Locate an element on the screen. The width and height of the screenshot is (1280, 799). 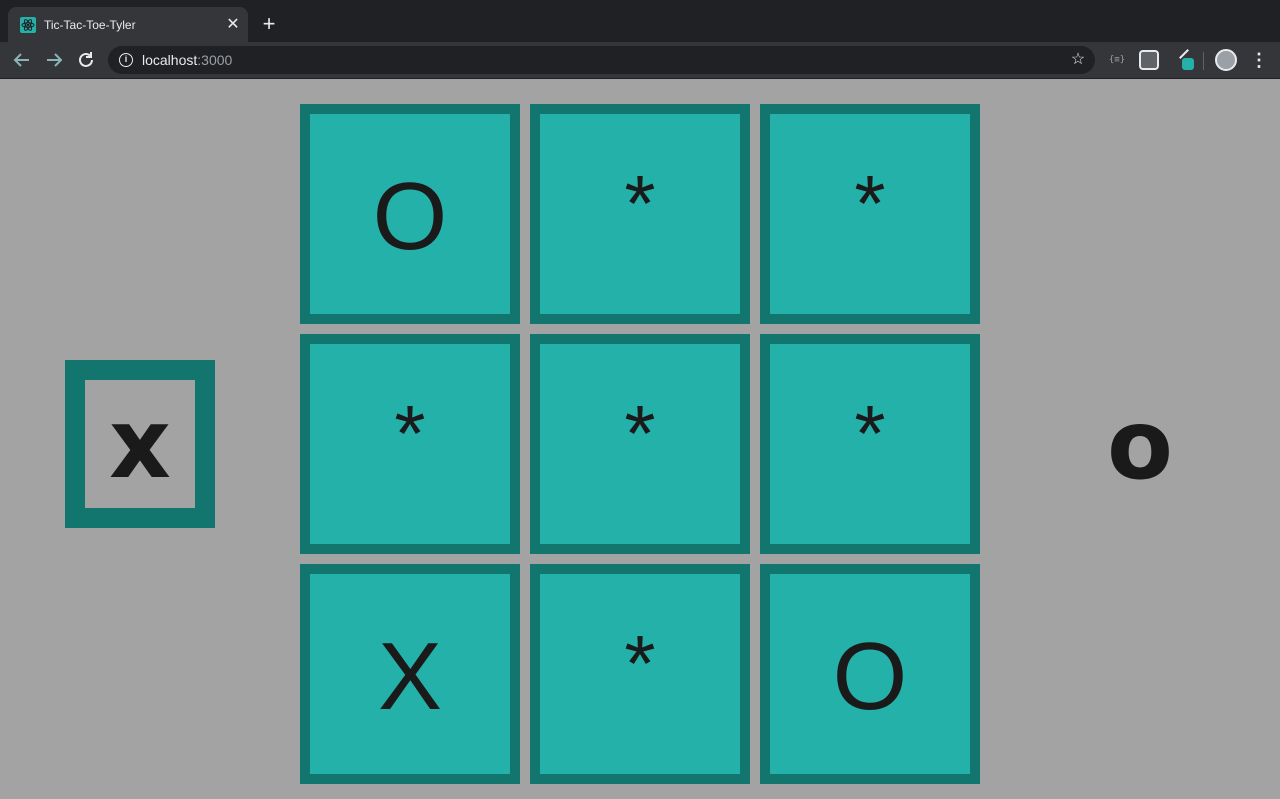
reload-button is located at coordinates (86, 60).